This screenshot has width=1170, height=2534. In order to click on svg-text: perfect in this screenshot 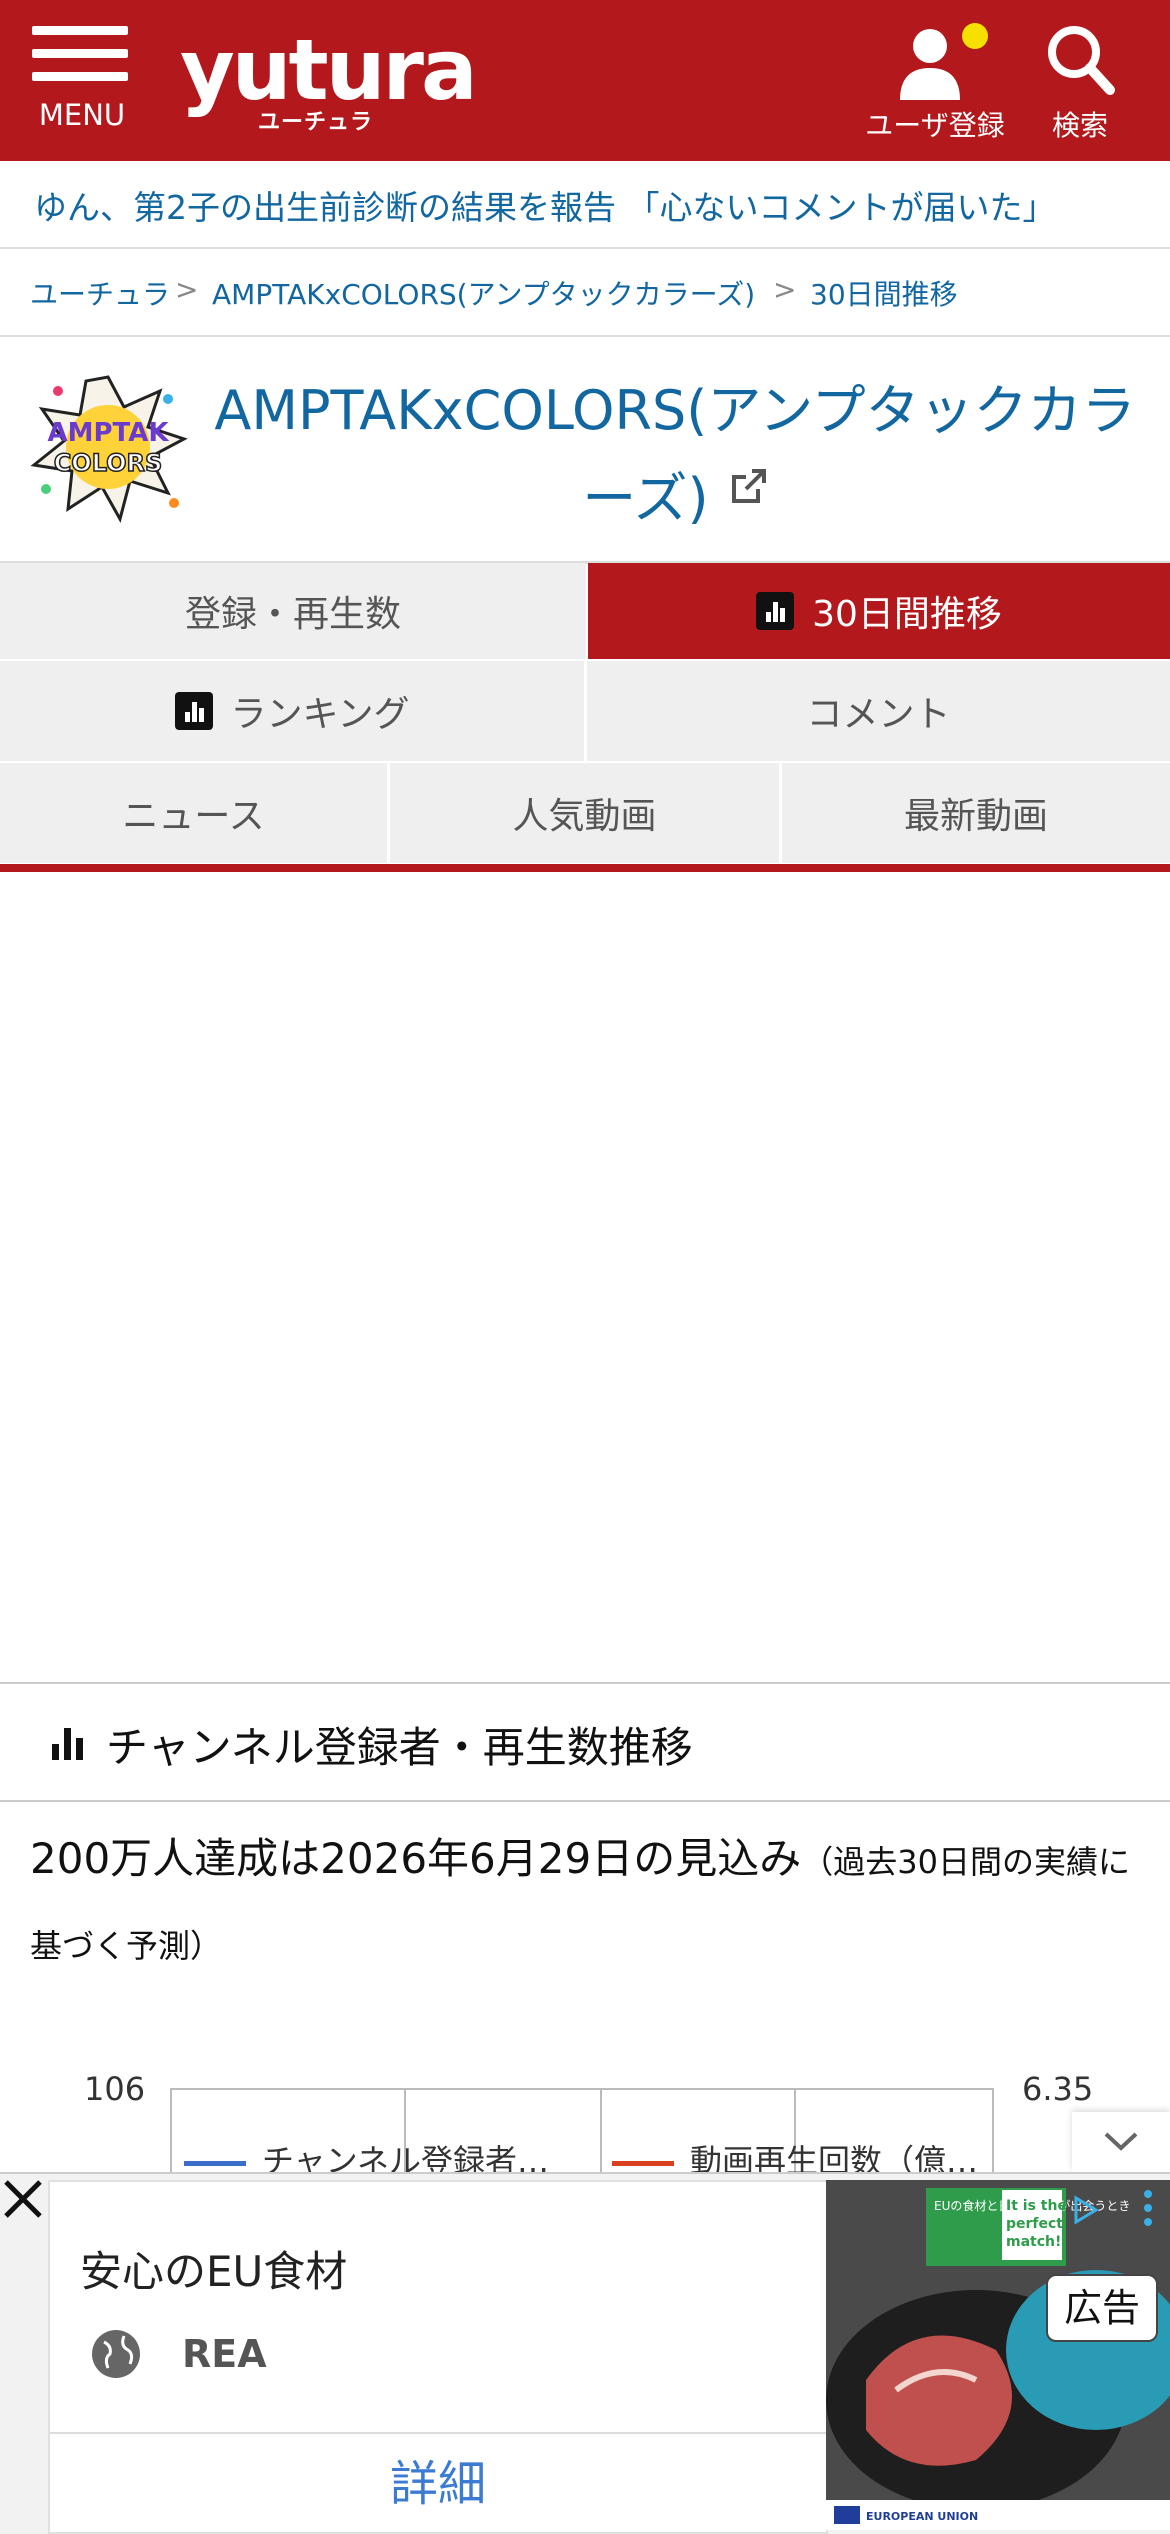, I will do `click(1034, 2224)`.